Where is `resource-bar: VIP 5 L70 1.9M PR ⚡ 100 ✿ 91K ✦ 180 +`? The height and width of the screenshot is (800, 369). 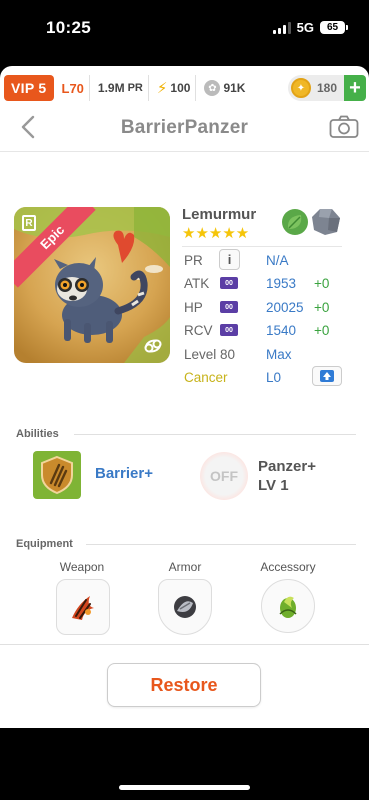 resource-bar: VIP 5 L70 1.9M PR ⚡ 100 ✿ 91K ✦ 180 + is located at coordinates (185, 88).